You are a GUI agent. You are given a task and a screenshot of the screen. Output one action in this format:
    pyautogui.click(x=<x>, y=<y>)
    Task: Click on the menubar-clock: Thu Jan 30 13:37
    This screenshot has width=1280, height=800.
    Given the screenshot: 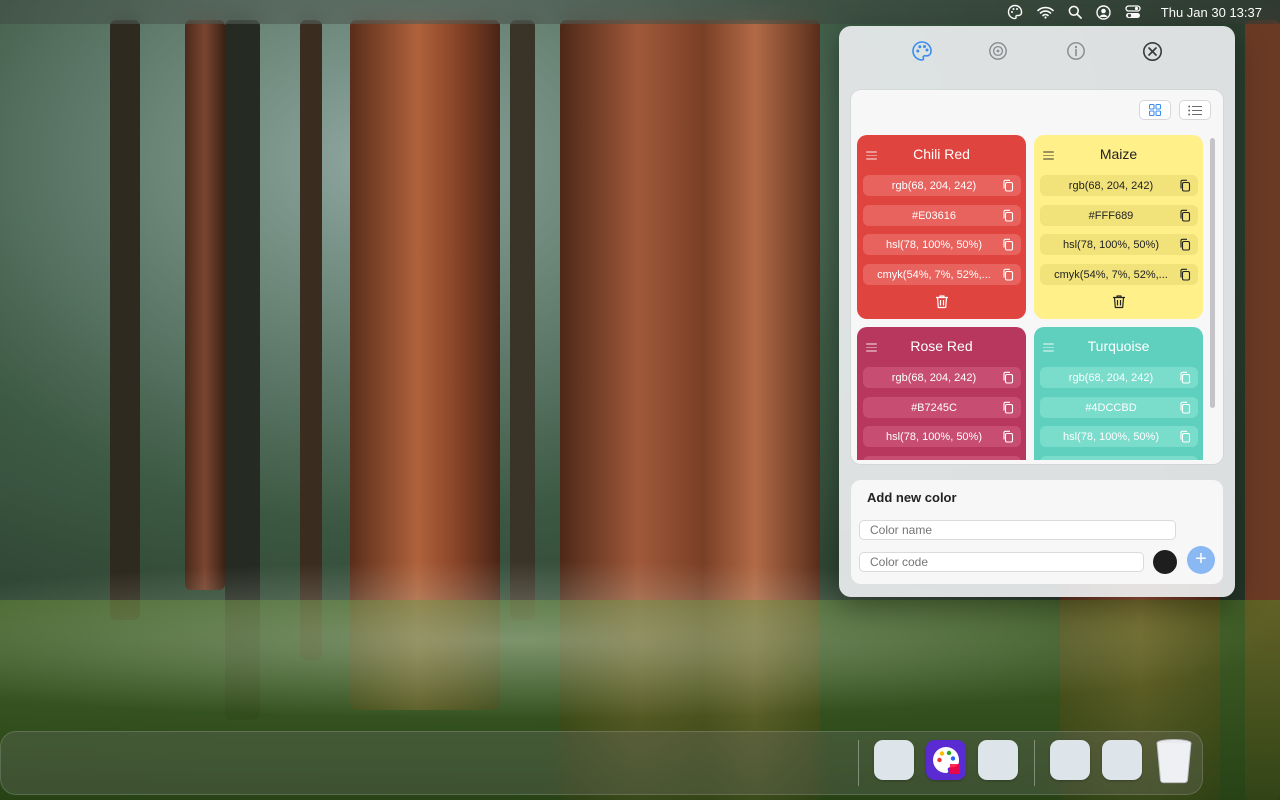 What is the action you would take?
    pyautogui.click(x=1211, y=12)
    